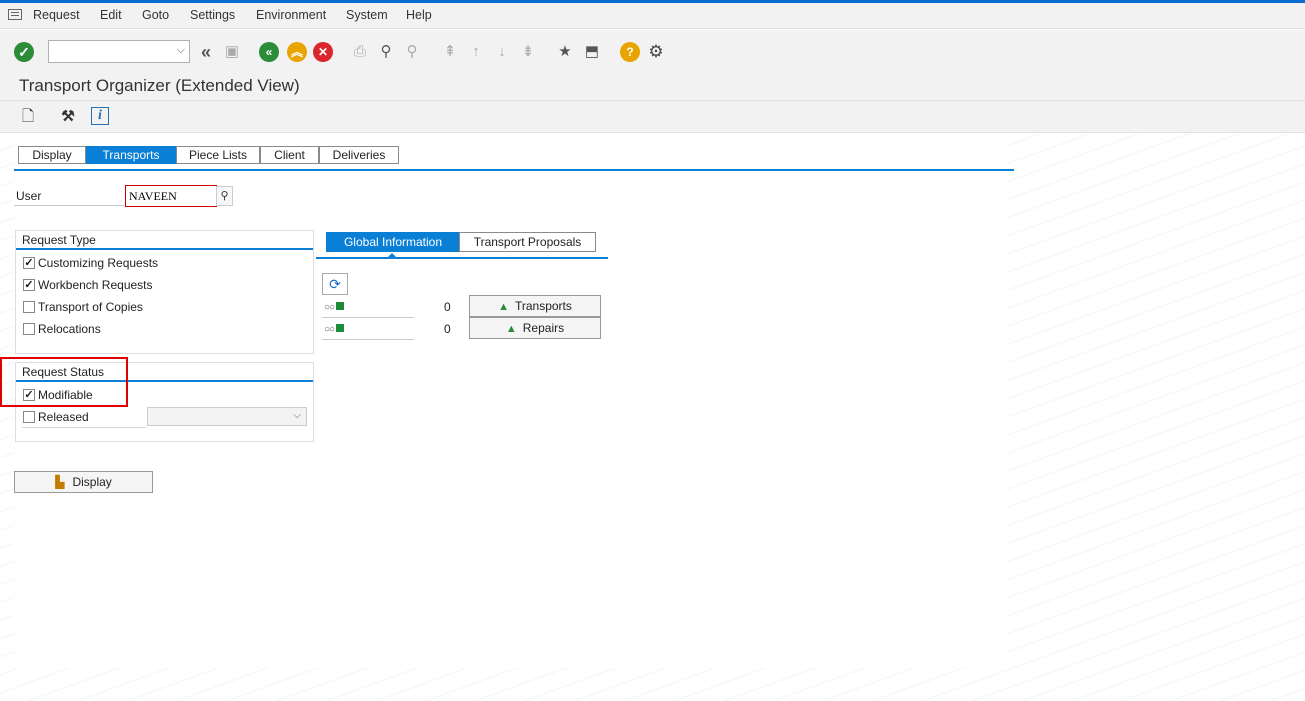 This screenshot has height=701, width=1305. Describe the element at coordinates (69, 205) in the screenshot. I see `user-label-underline` at that location.